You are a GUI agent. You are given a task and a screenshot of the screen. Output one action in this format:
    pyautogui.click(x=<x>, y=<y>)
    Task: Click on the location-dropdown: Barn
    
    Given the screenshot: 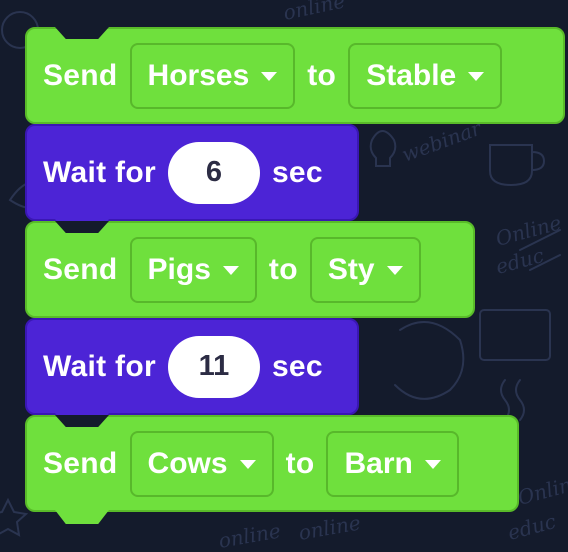 What is the action you would take?
    pyautogui.click(x=392, y=463)
    